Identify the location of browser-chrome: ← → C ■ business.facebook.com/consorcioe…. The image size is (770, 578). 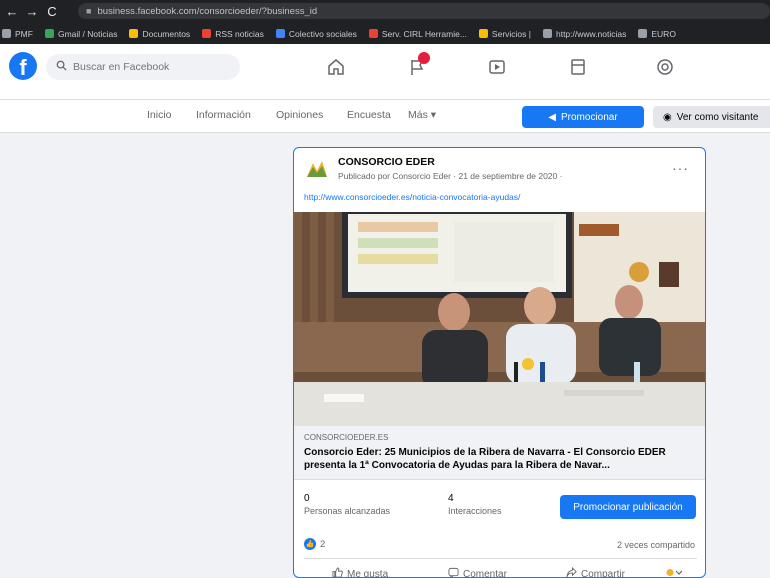
(385, 22).